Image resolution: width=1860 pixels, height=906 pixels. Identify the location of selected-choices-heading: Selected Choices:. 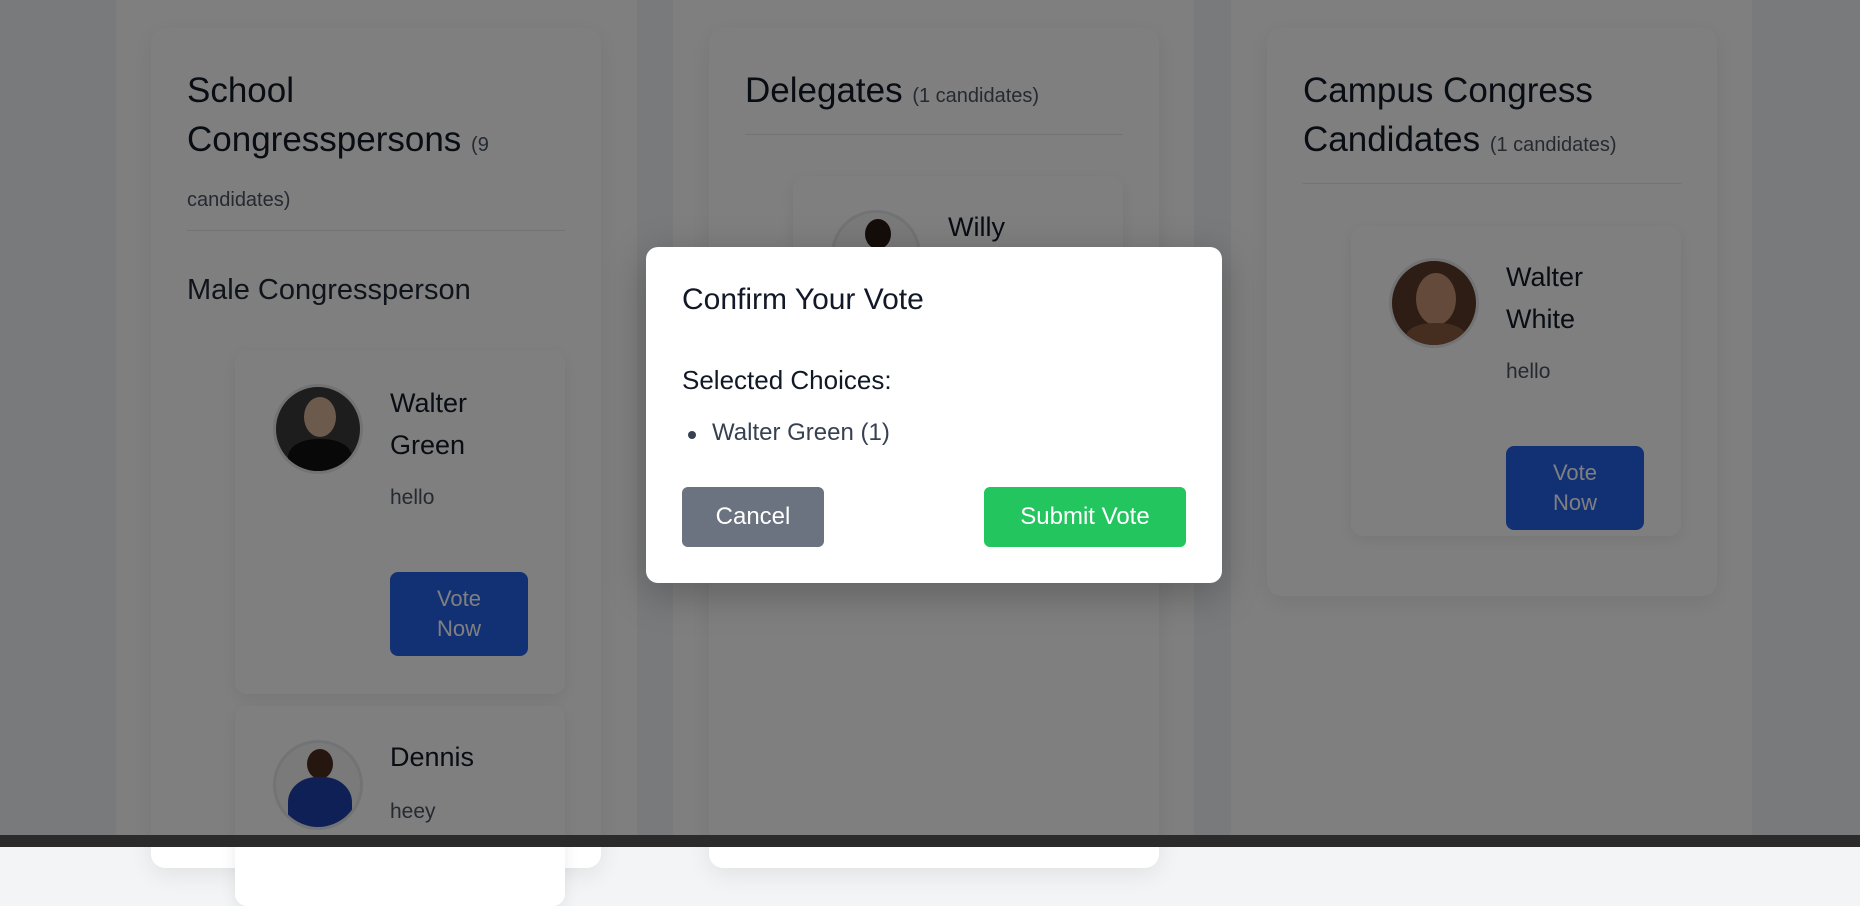
(787, 380).